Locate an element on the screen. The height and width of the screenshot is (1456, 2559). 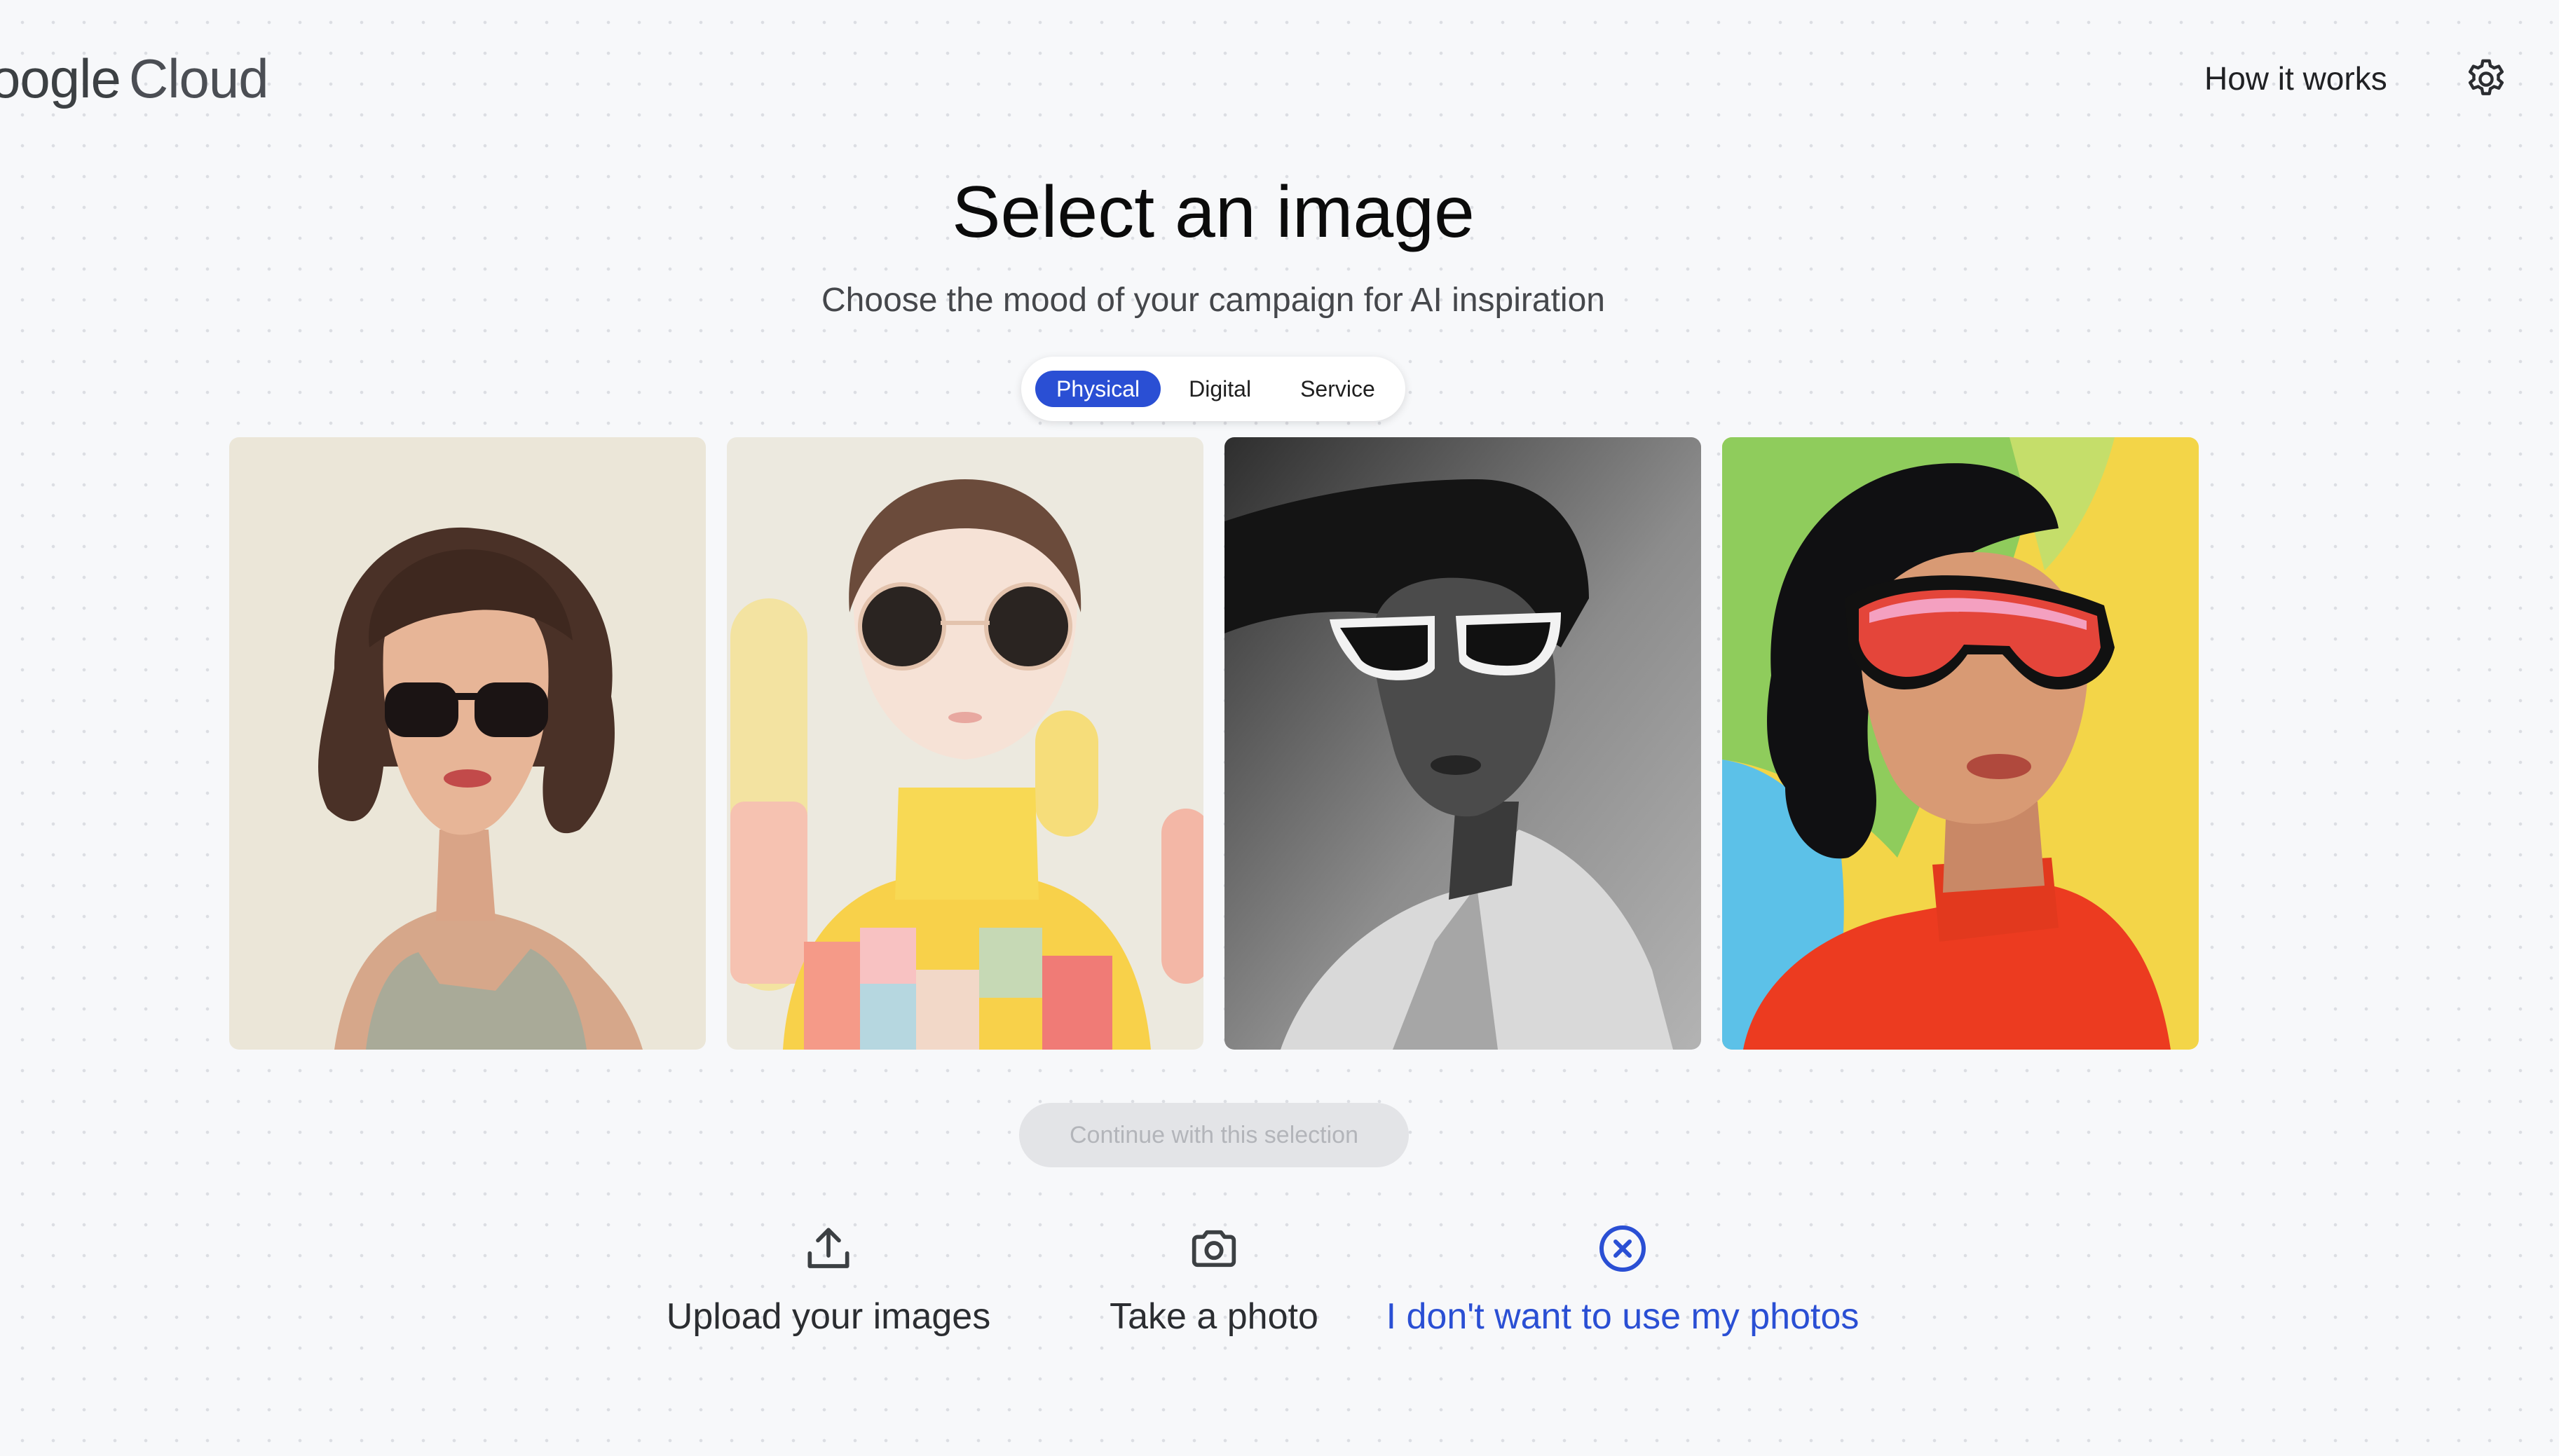
3d-figure-round-sunglasses-image is located at coordinates (965, 743).